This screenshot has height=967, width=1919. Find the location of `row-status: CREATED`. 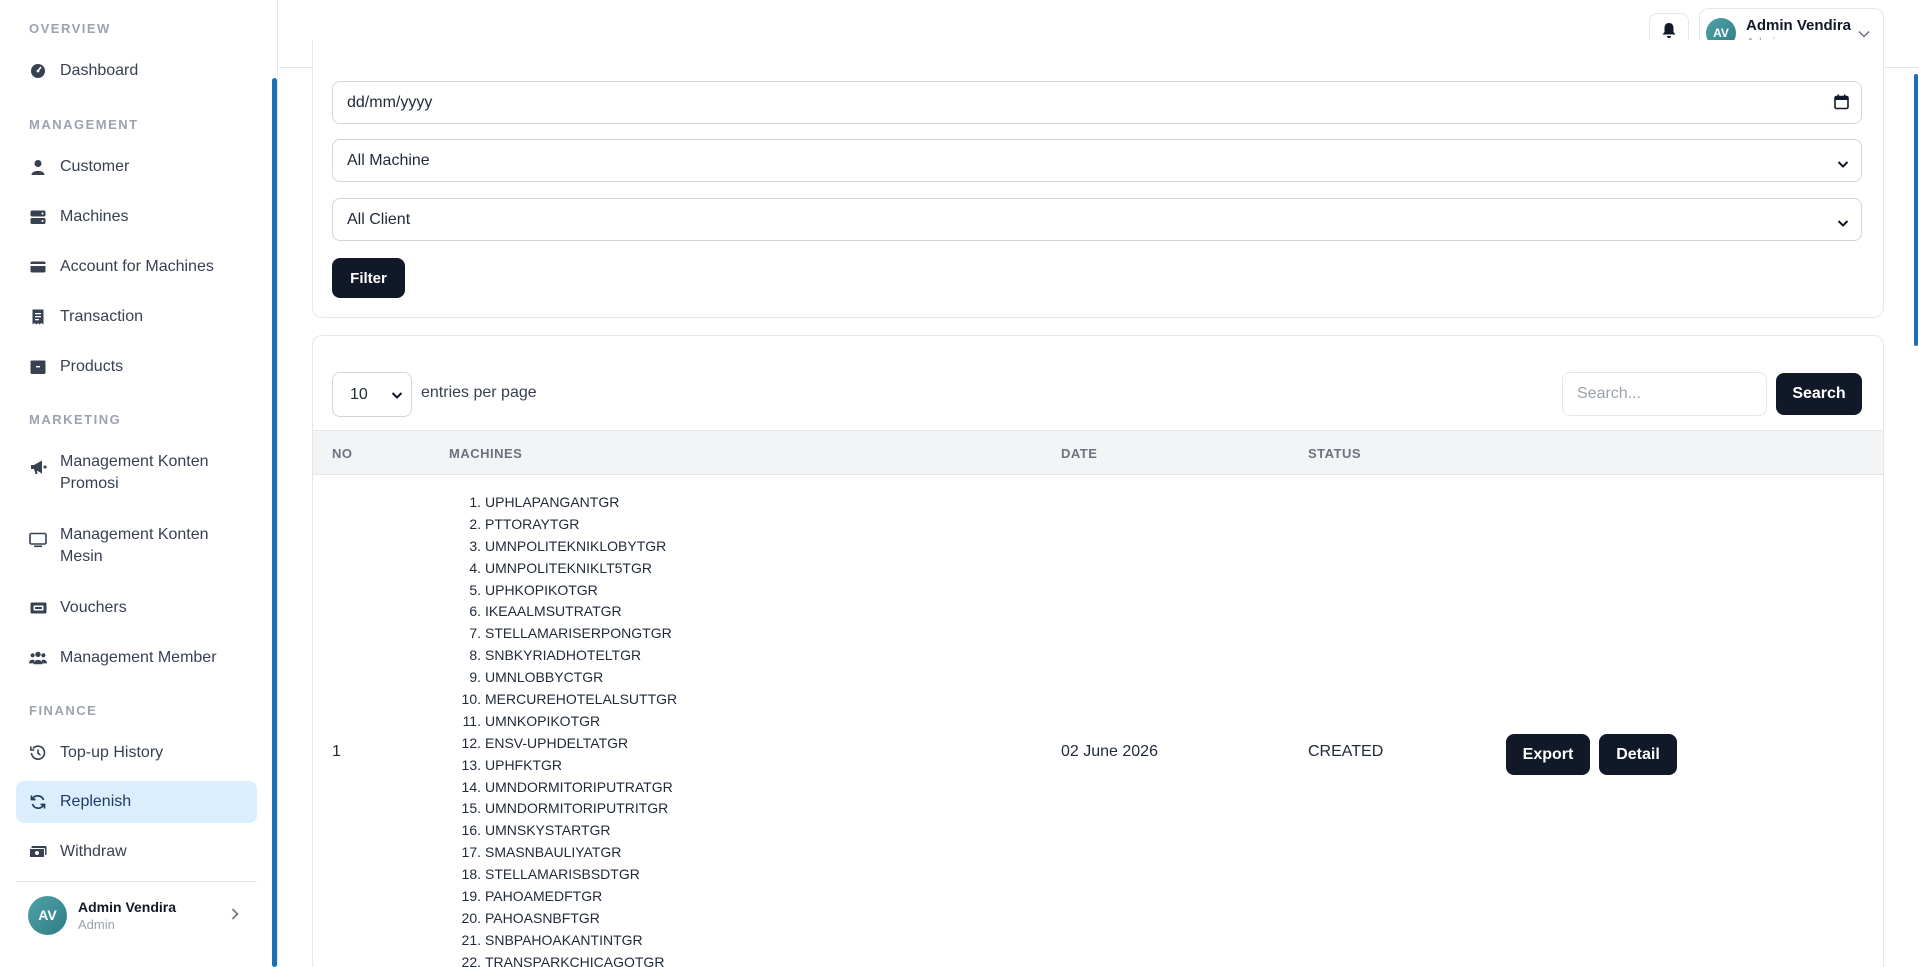

row-status: CREATED is located at coordinates (1346, 751).